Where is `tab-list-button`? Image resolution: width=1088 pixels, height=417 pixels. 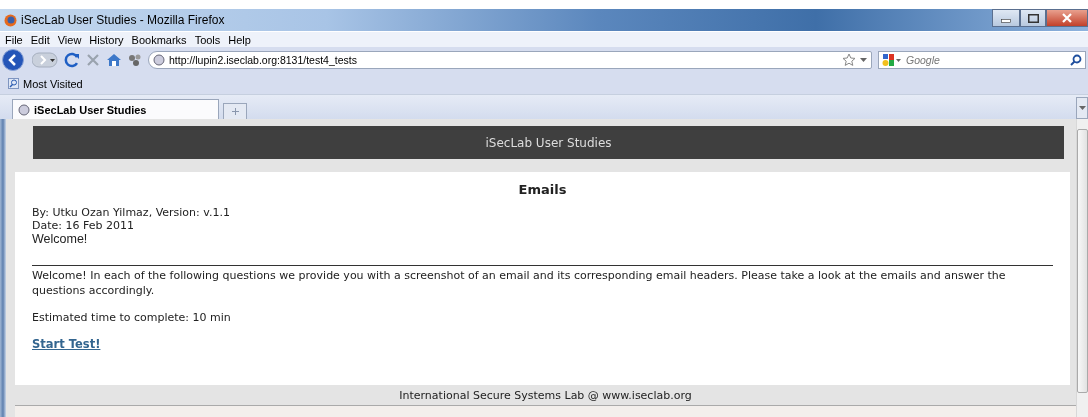
tab-list-button is located at coordinates (1082, 108).